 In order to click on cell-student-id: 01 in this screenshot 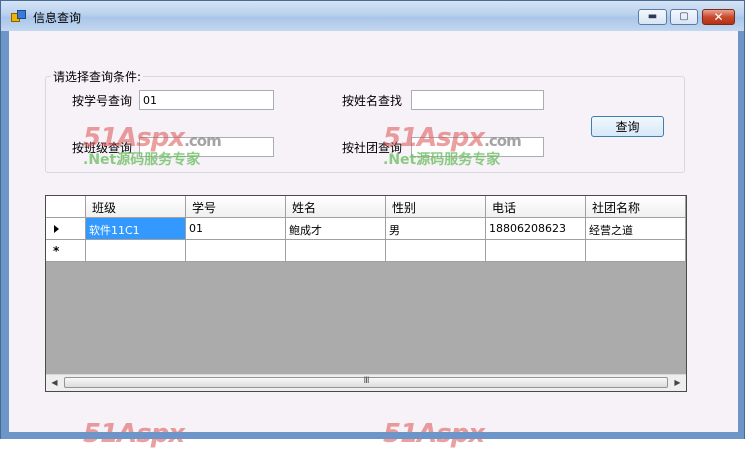, I will do `click(236, 229)`.